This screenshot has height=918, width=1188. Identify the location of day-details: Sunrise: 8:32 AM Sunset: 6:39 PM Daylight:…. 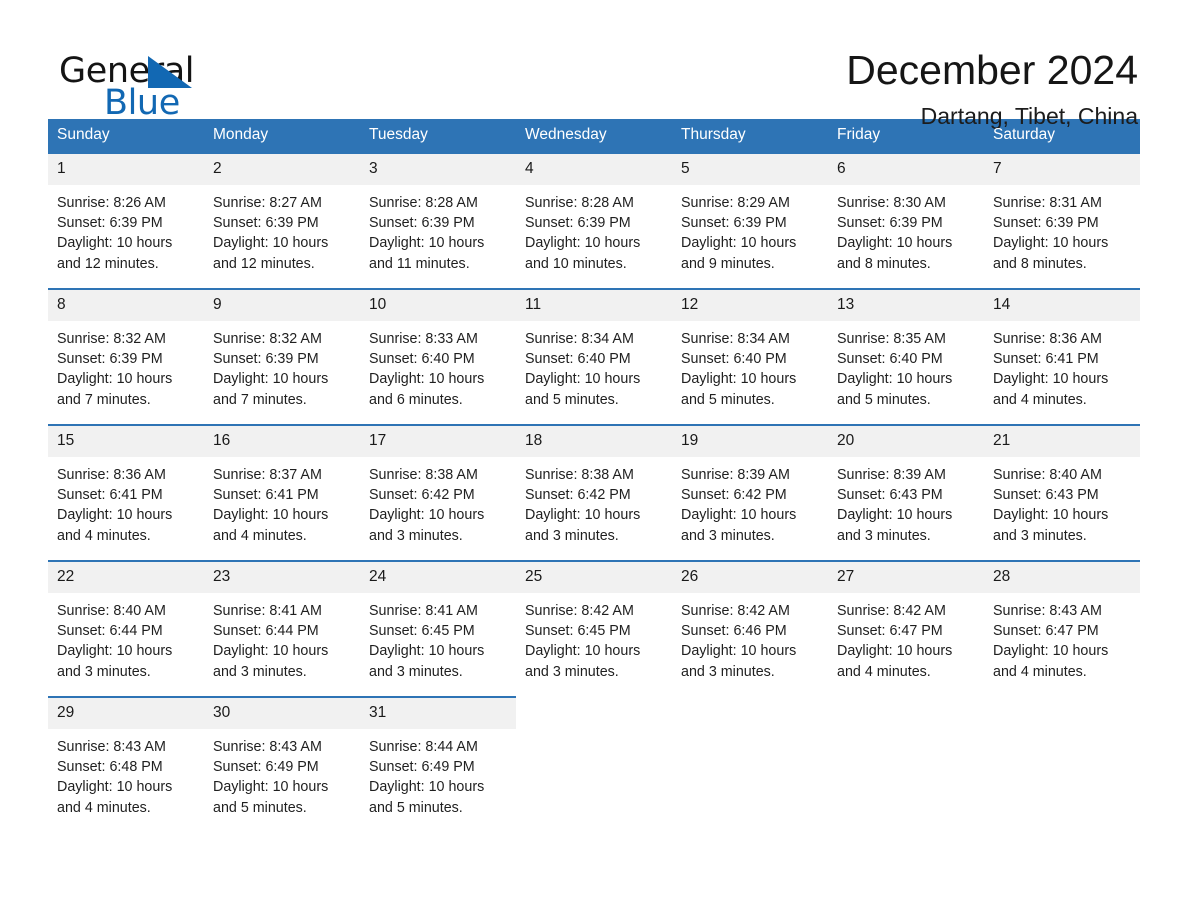
(126, 365).